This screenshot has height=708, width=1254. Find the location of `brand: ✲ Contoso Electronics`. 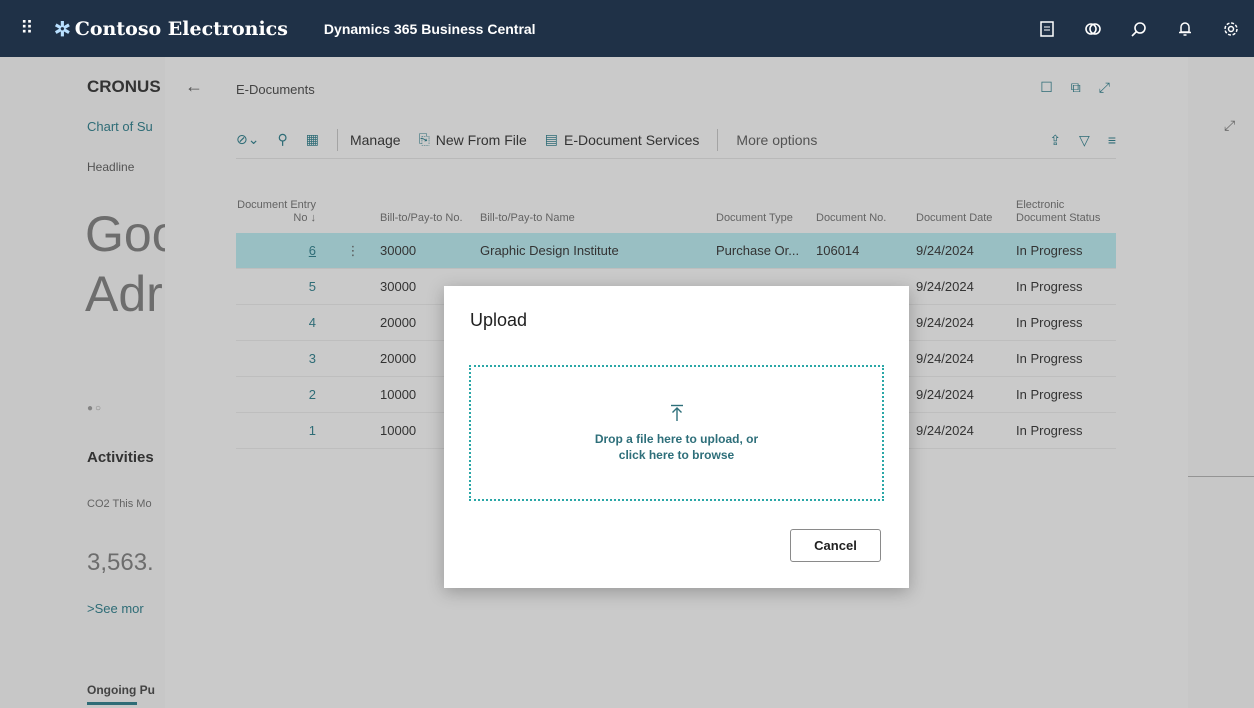

brand: ✲ Contoso Electronics is located at coordinates (171, 29).